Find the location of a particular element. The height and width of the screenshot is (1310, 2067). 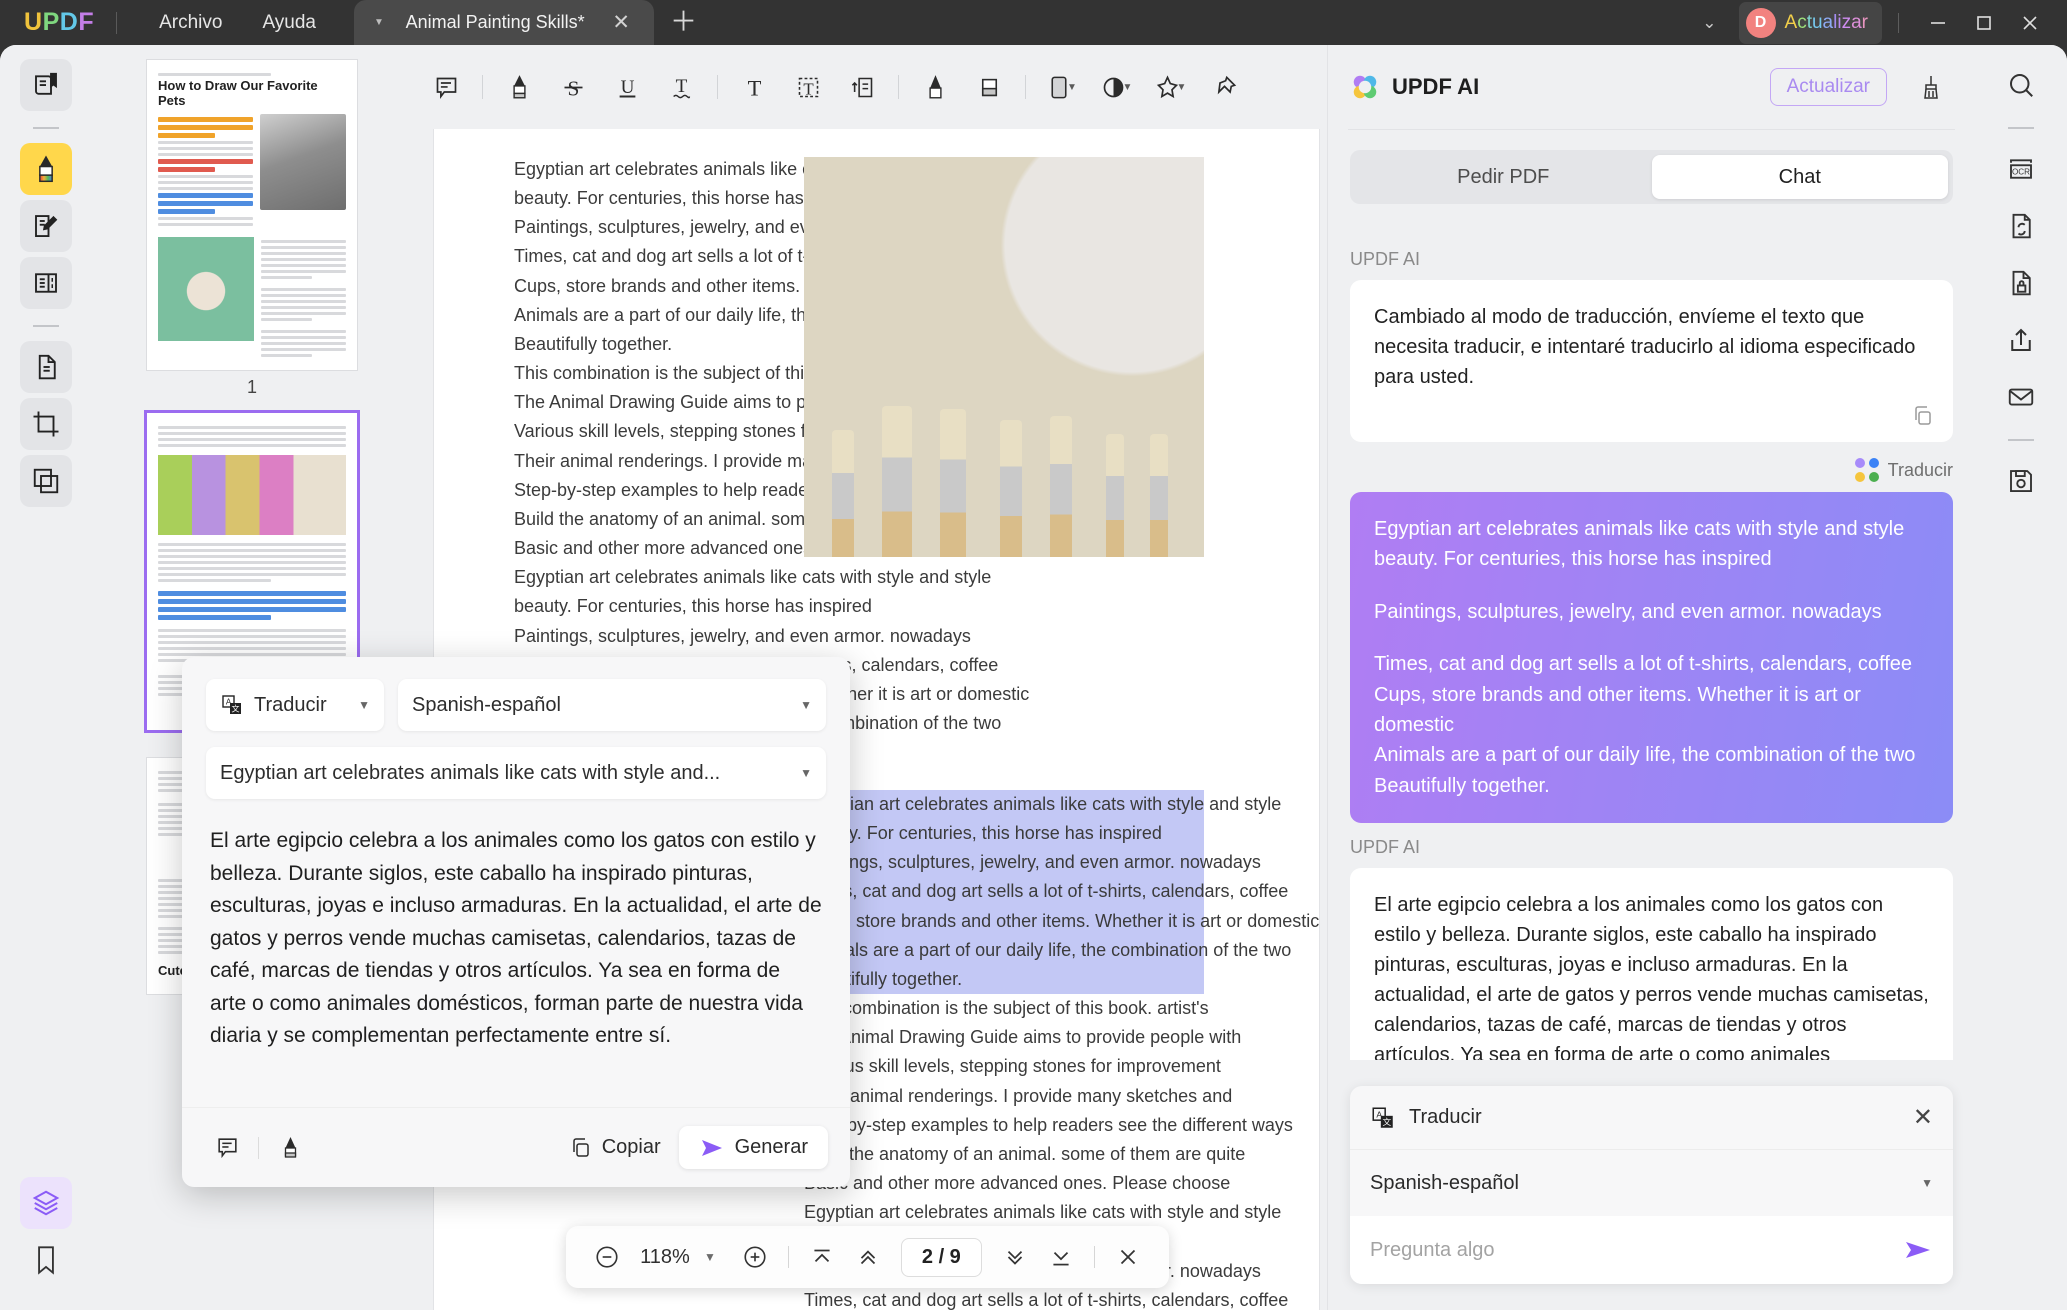

strikethrough-icon: S is located at coordinates (573, 87).